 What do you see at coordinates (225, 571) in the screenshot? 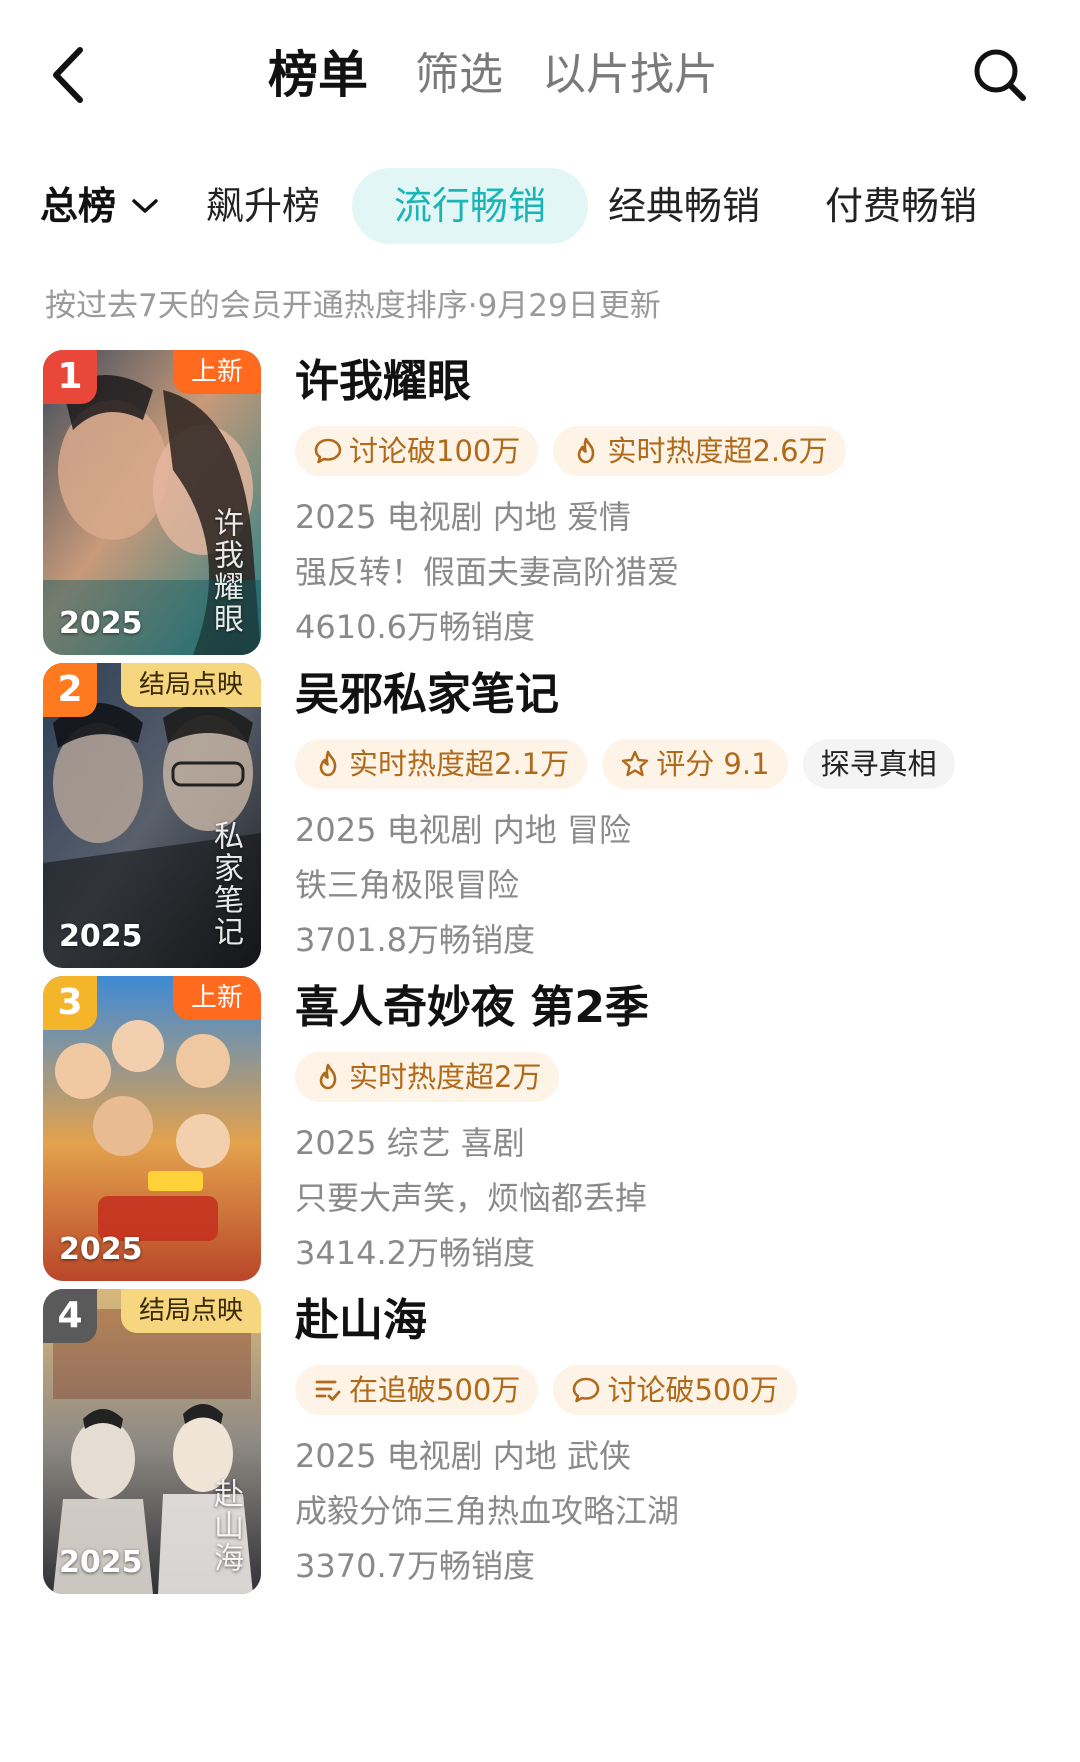
I see `poster-title-text: 许我耀眼` at bounding box center [225, 571].